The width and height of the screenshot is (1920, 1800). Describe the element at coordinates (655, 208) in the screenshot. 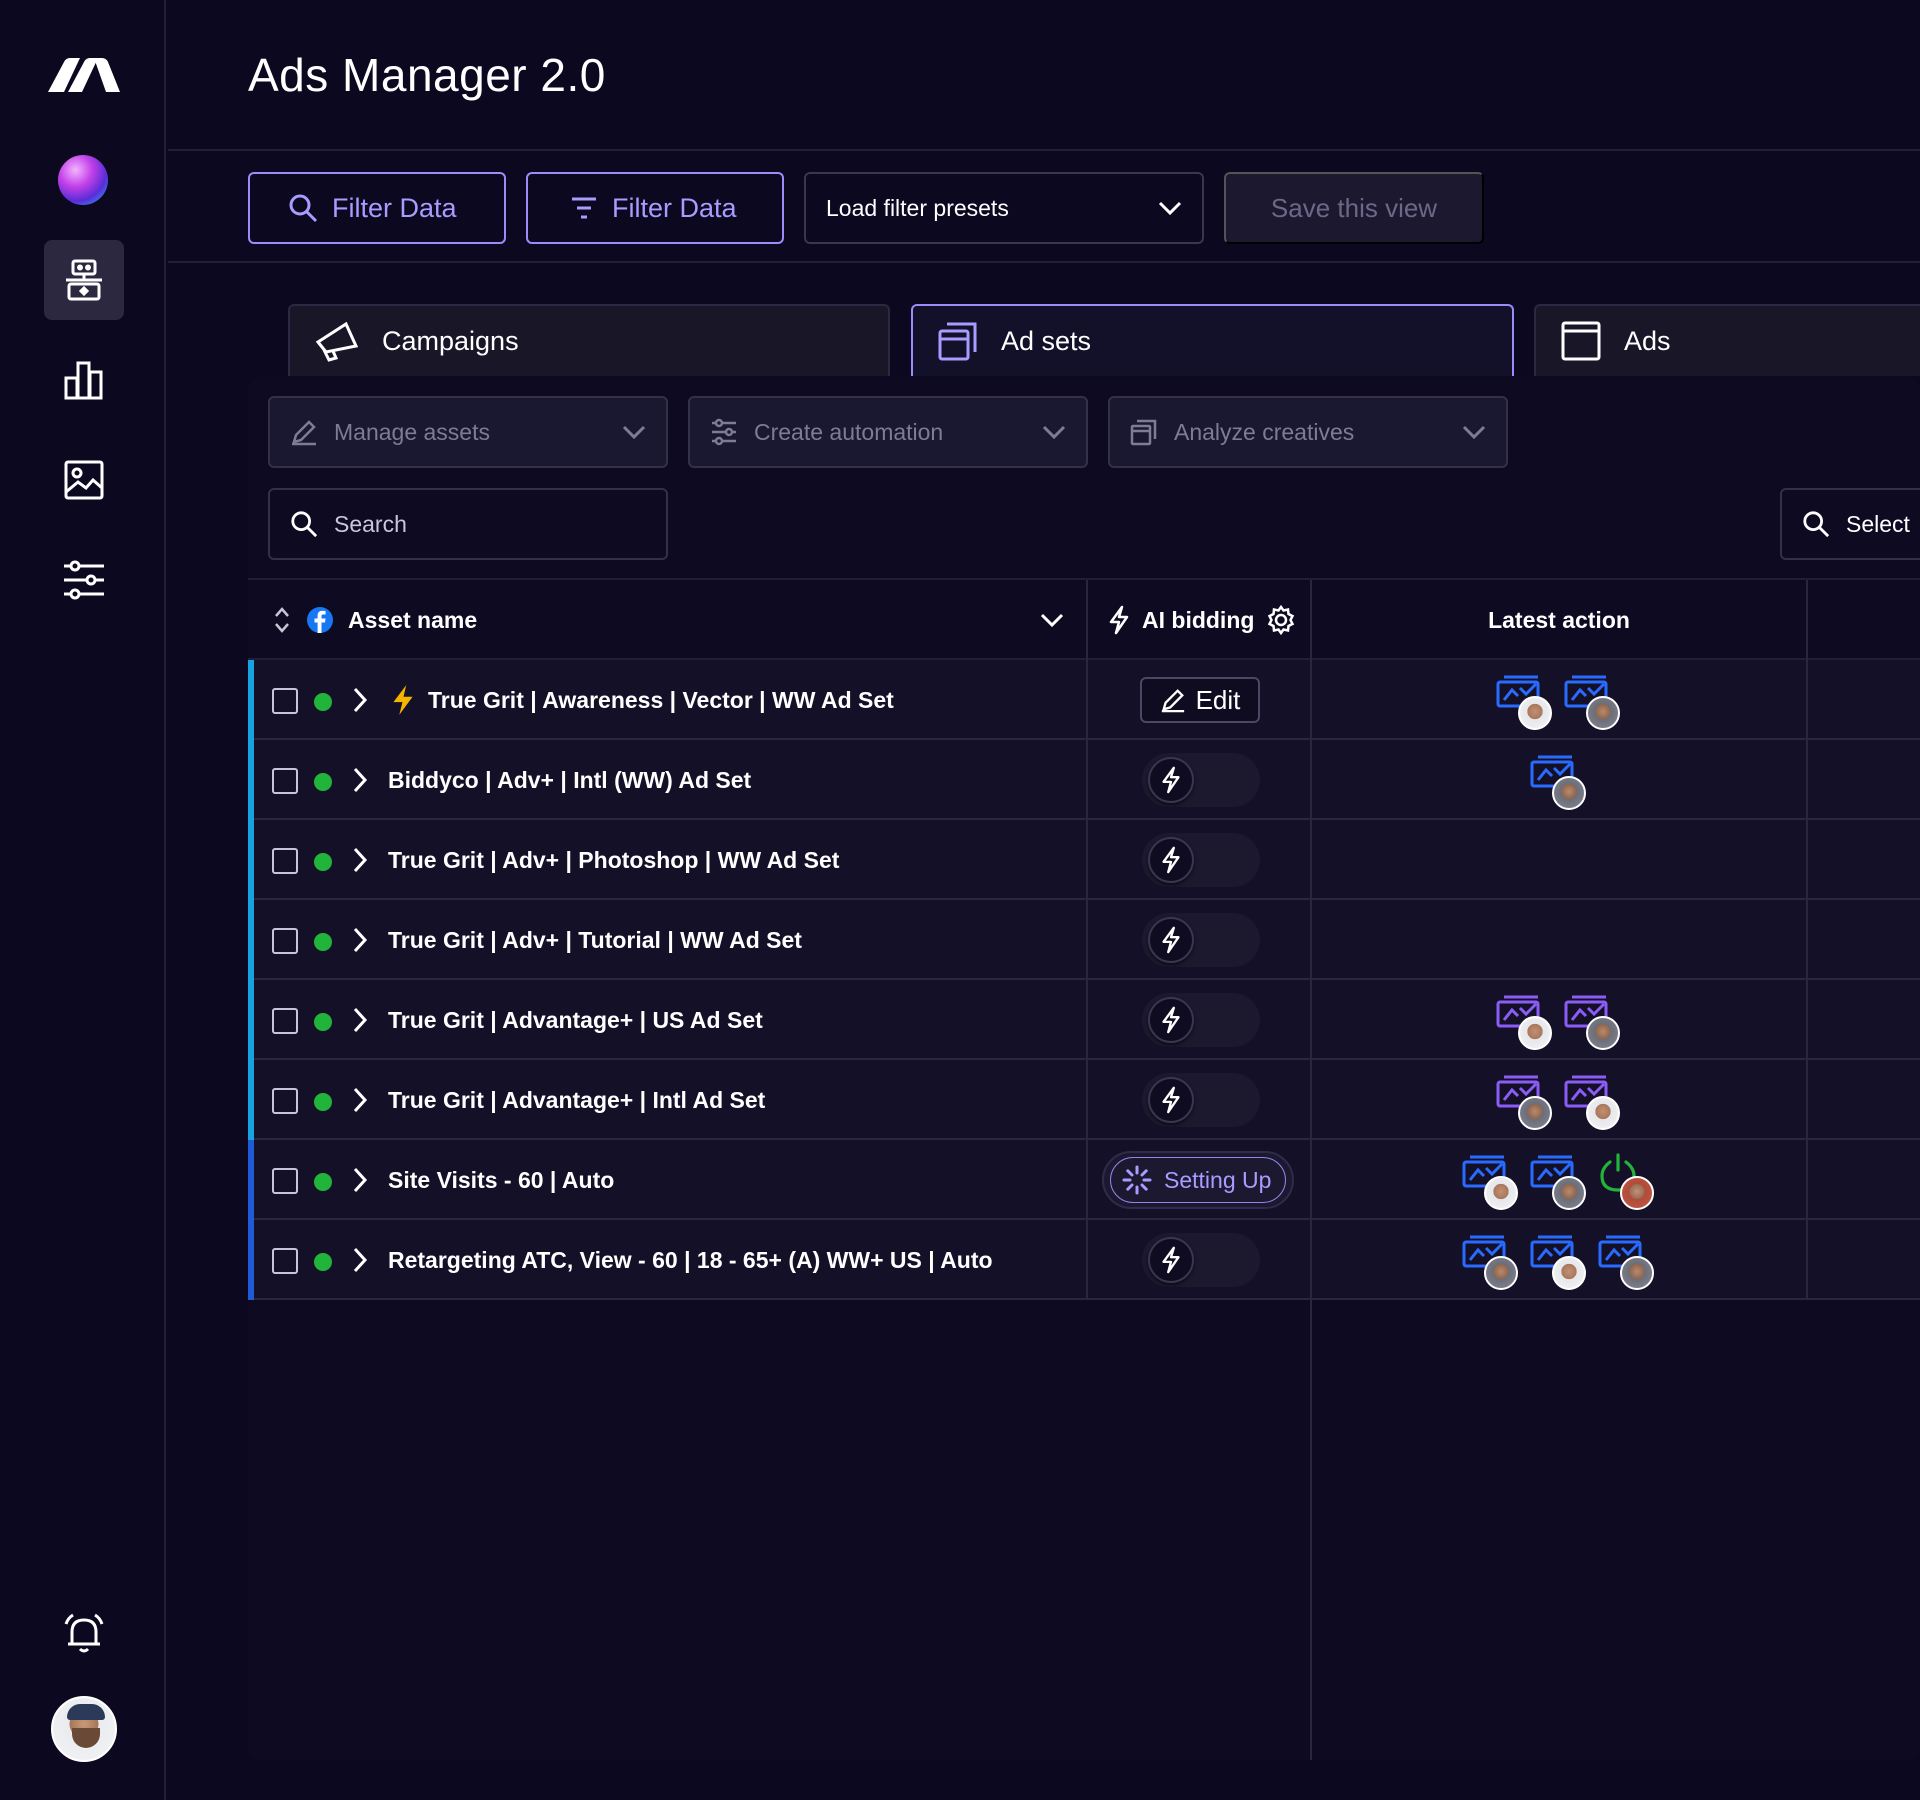

I see `filter-data-button: Filter Data` at that location.